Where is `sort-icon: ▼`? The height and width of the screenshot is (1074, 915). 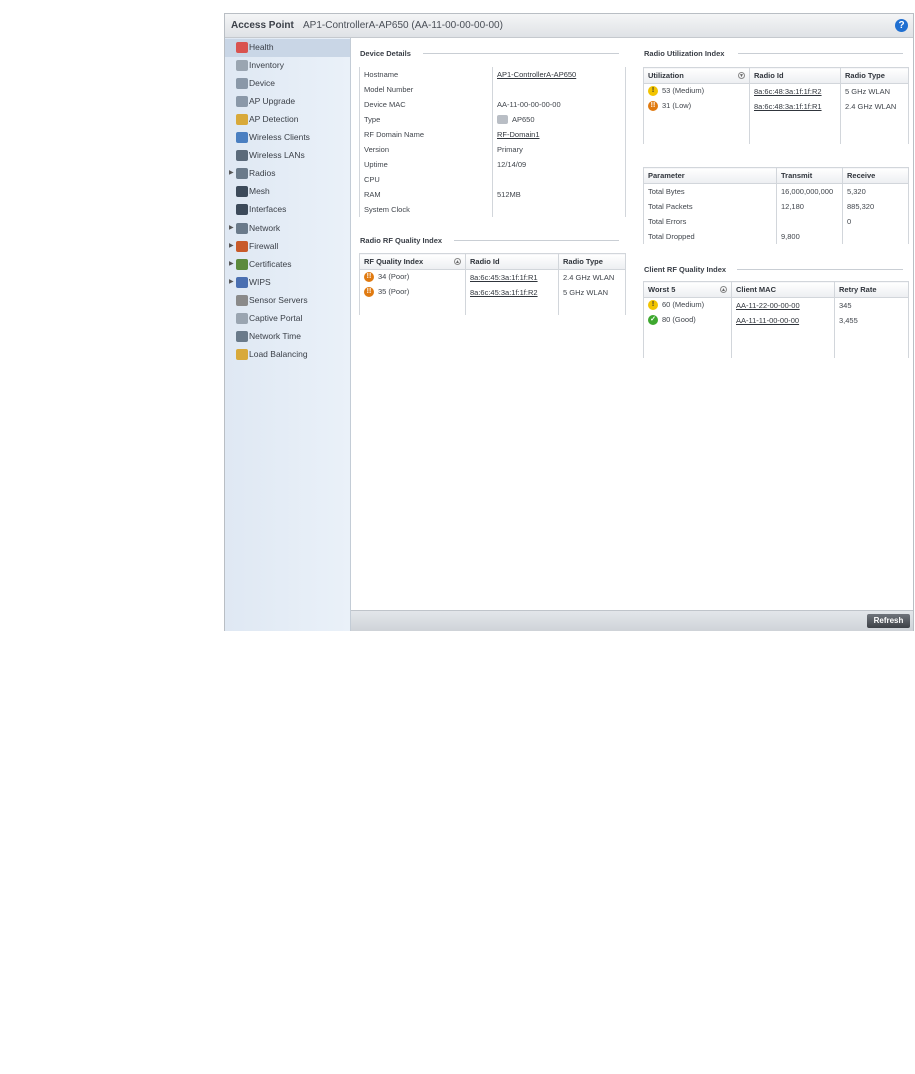 sort-icon: ▼ is located at coordinates (741, 75).